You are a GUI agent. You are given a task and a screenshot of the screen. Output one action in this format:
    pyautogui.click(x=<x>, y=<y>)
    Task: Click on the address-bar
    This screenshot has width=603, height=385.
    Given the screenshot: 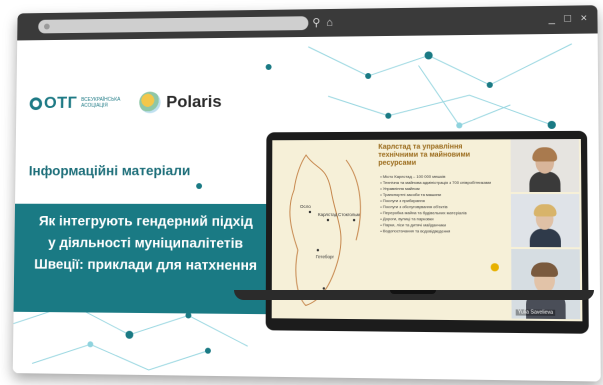 What is the action you would take?
    pyautogui.click(x=173, y=24)
    